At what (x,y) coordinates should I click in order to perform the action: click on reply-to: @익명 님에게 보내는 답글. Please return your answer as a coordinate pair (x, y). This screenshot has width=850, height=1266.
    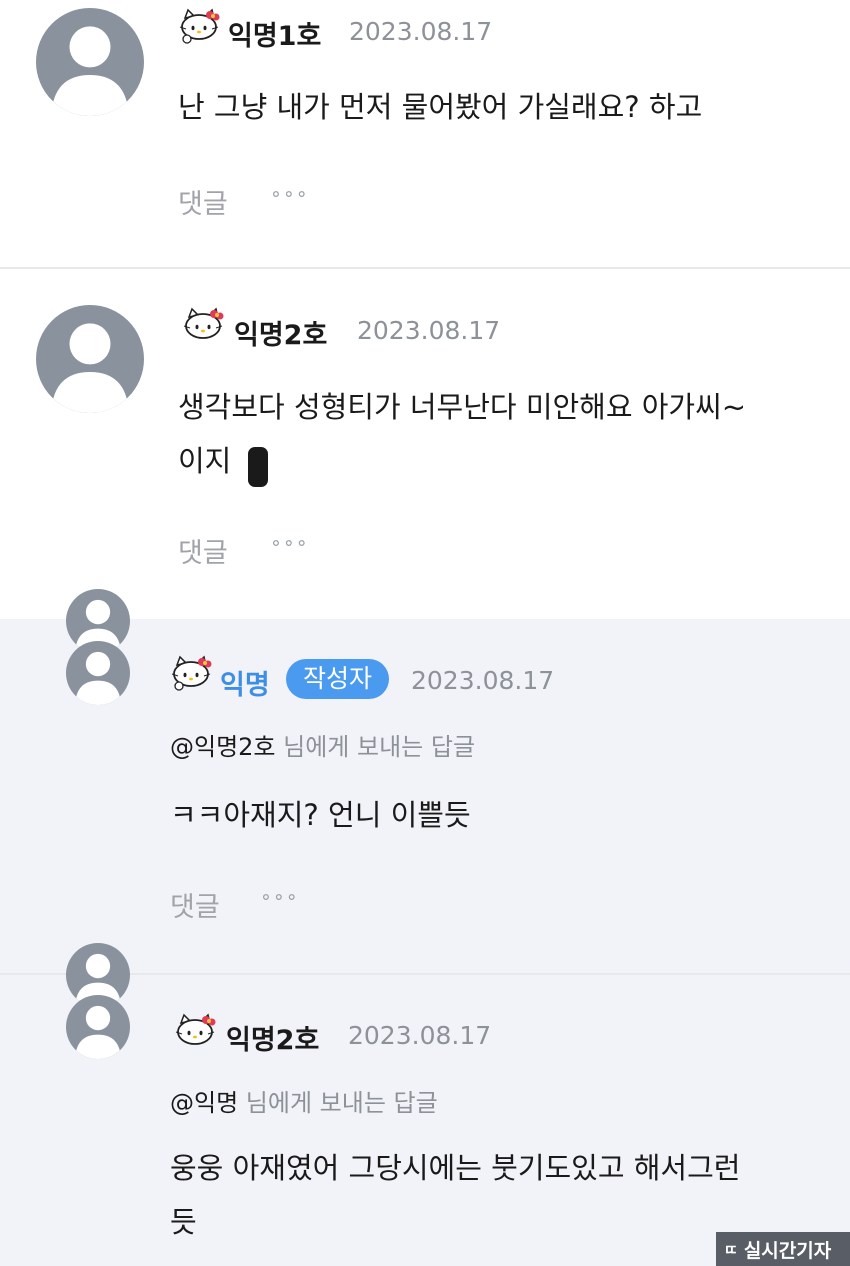
    Looking at the image, I should click on (304, 1100).